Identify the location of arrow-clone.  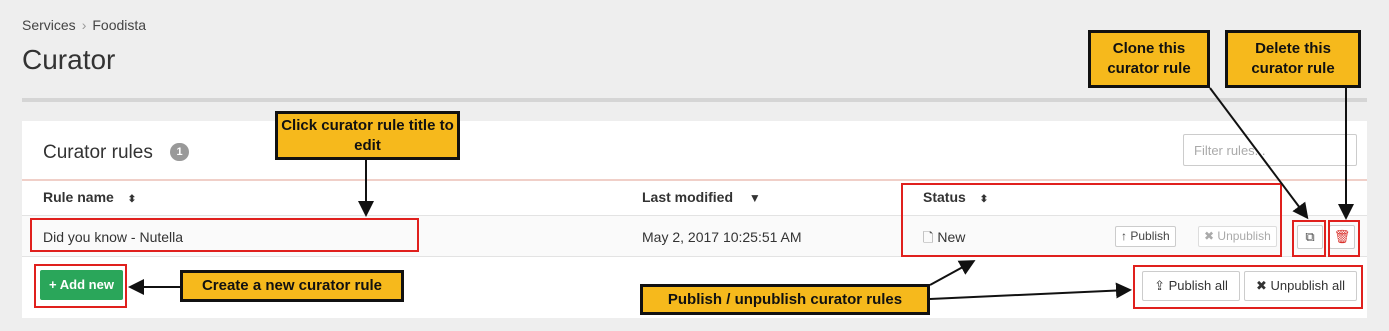
(1259, 153).